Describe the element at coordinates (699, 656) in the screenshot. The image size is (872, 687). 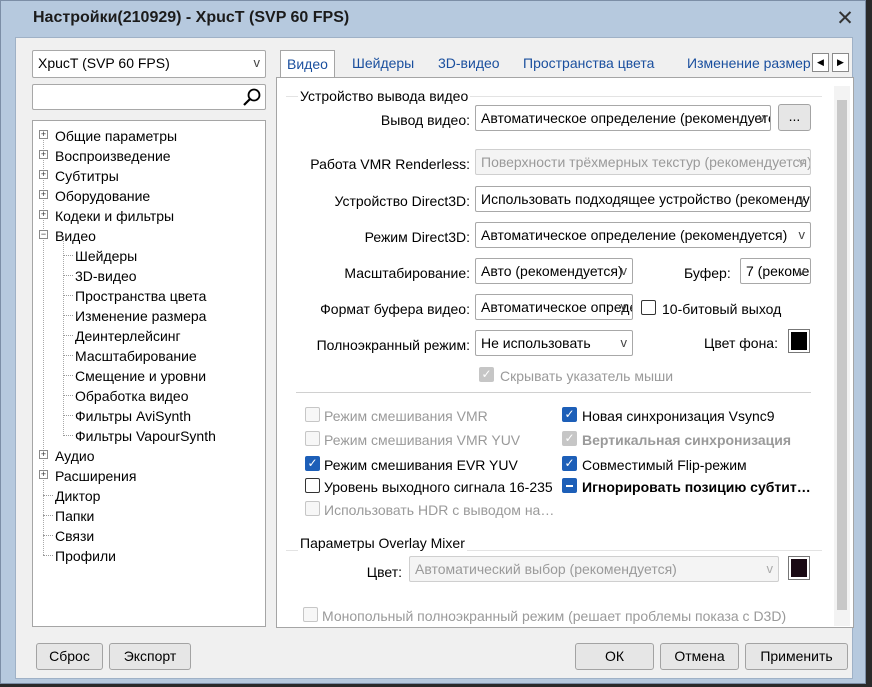
I see `cancel-button: Отмена` at that location.